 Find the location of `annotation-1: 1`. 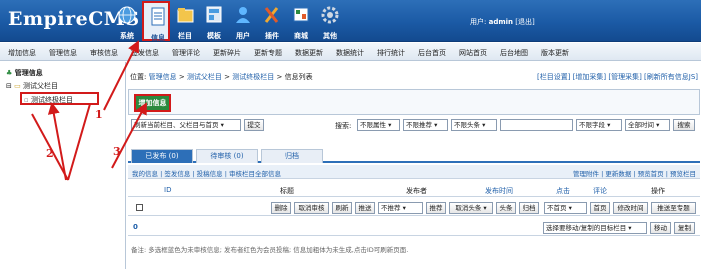

annotation-1: 1 is located at coordinates (99, 114).